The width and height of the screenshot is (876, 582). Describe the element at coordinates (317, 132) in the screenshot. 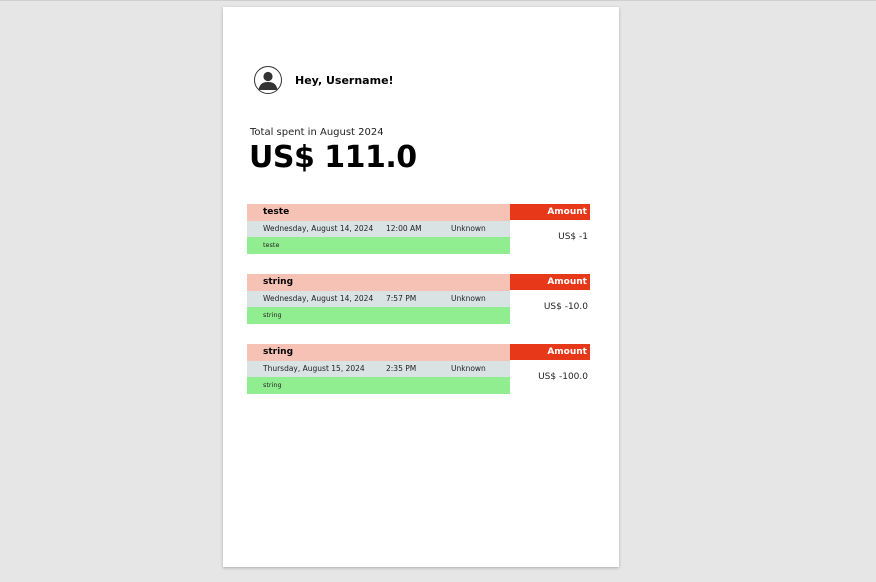

I see `total-spent-label: Total spent in August 2024` at that location.